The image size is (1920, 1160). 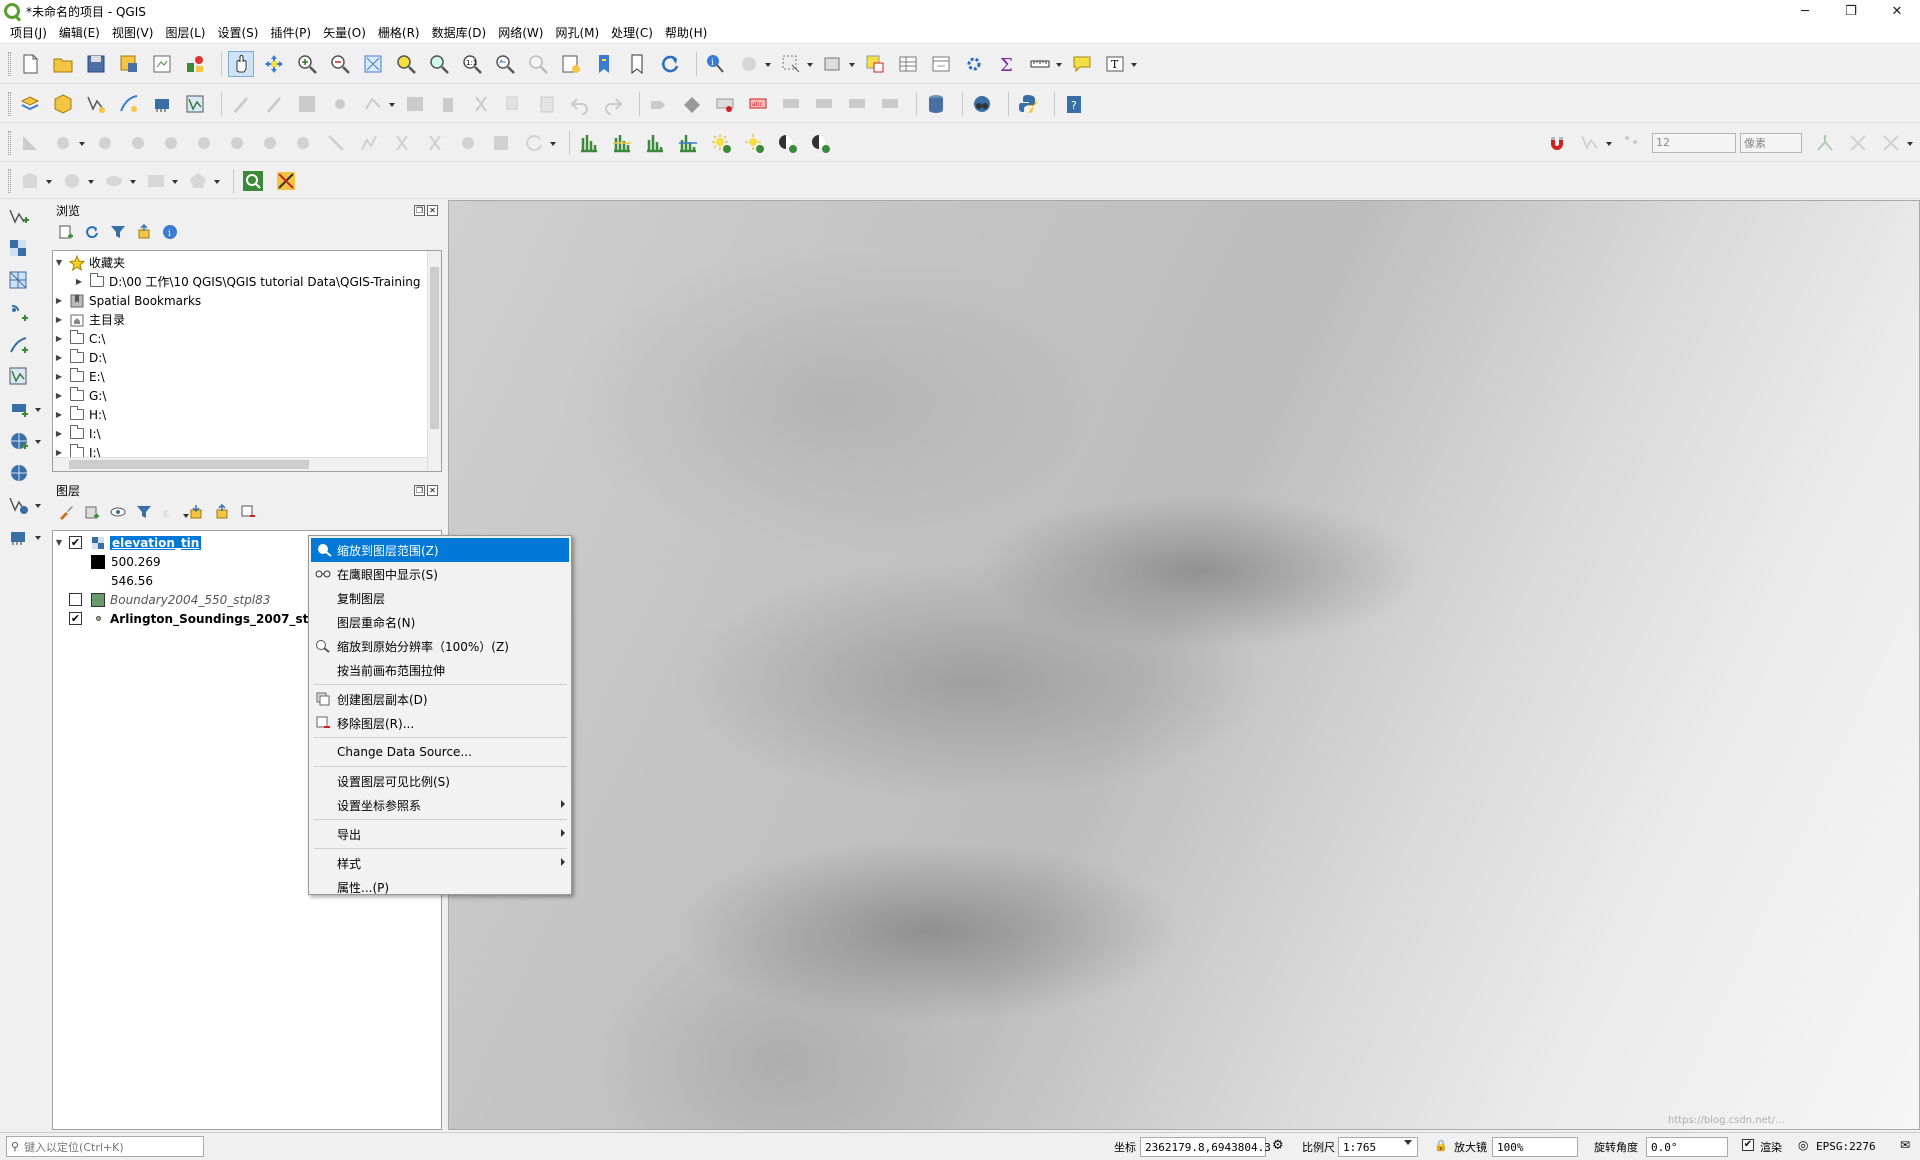 What do you see at coordinates (144, 512) in the screenshot?
I see `filter-legend-icon` at bounding box center [144, 512].